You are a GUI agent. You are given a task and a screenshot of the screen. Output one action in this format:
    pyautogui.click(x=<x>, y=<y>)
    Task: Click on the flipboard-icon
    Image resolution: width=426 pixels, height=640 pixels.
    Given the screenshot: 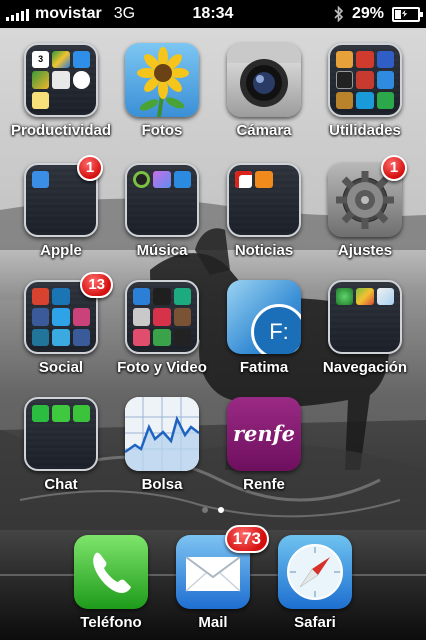 What is the action you would take?
    pyautogui.click(x=244, y=180)
    